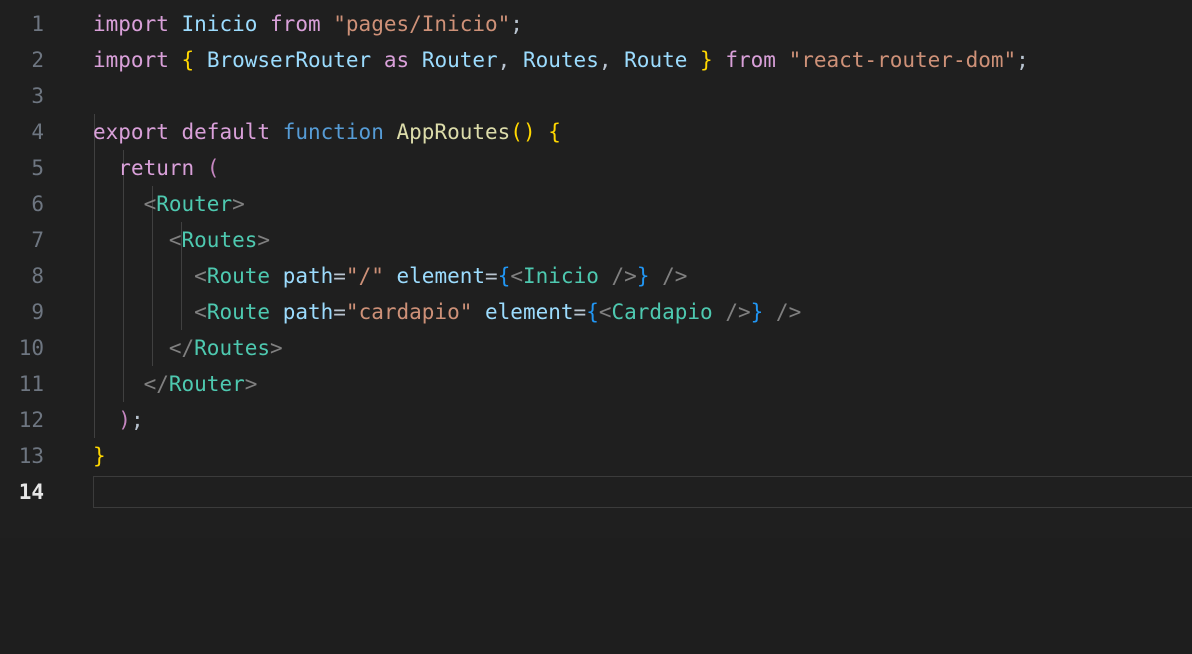 Image resolution: width=1192 pixels, height=654 pixels. I want to click on jsx-brace-close: }, so click(757, 312).